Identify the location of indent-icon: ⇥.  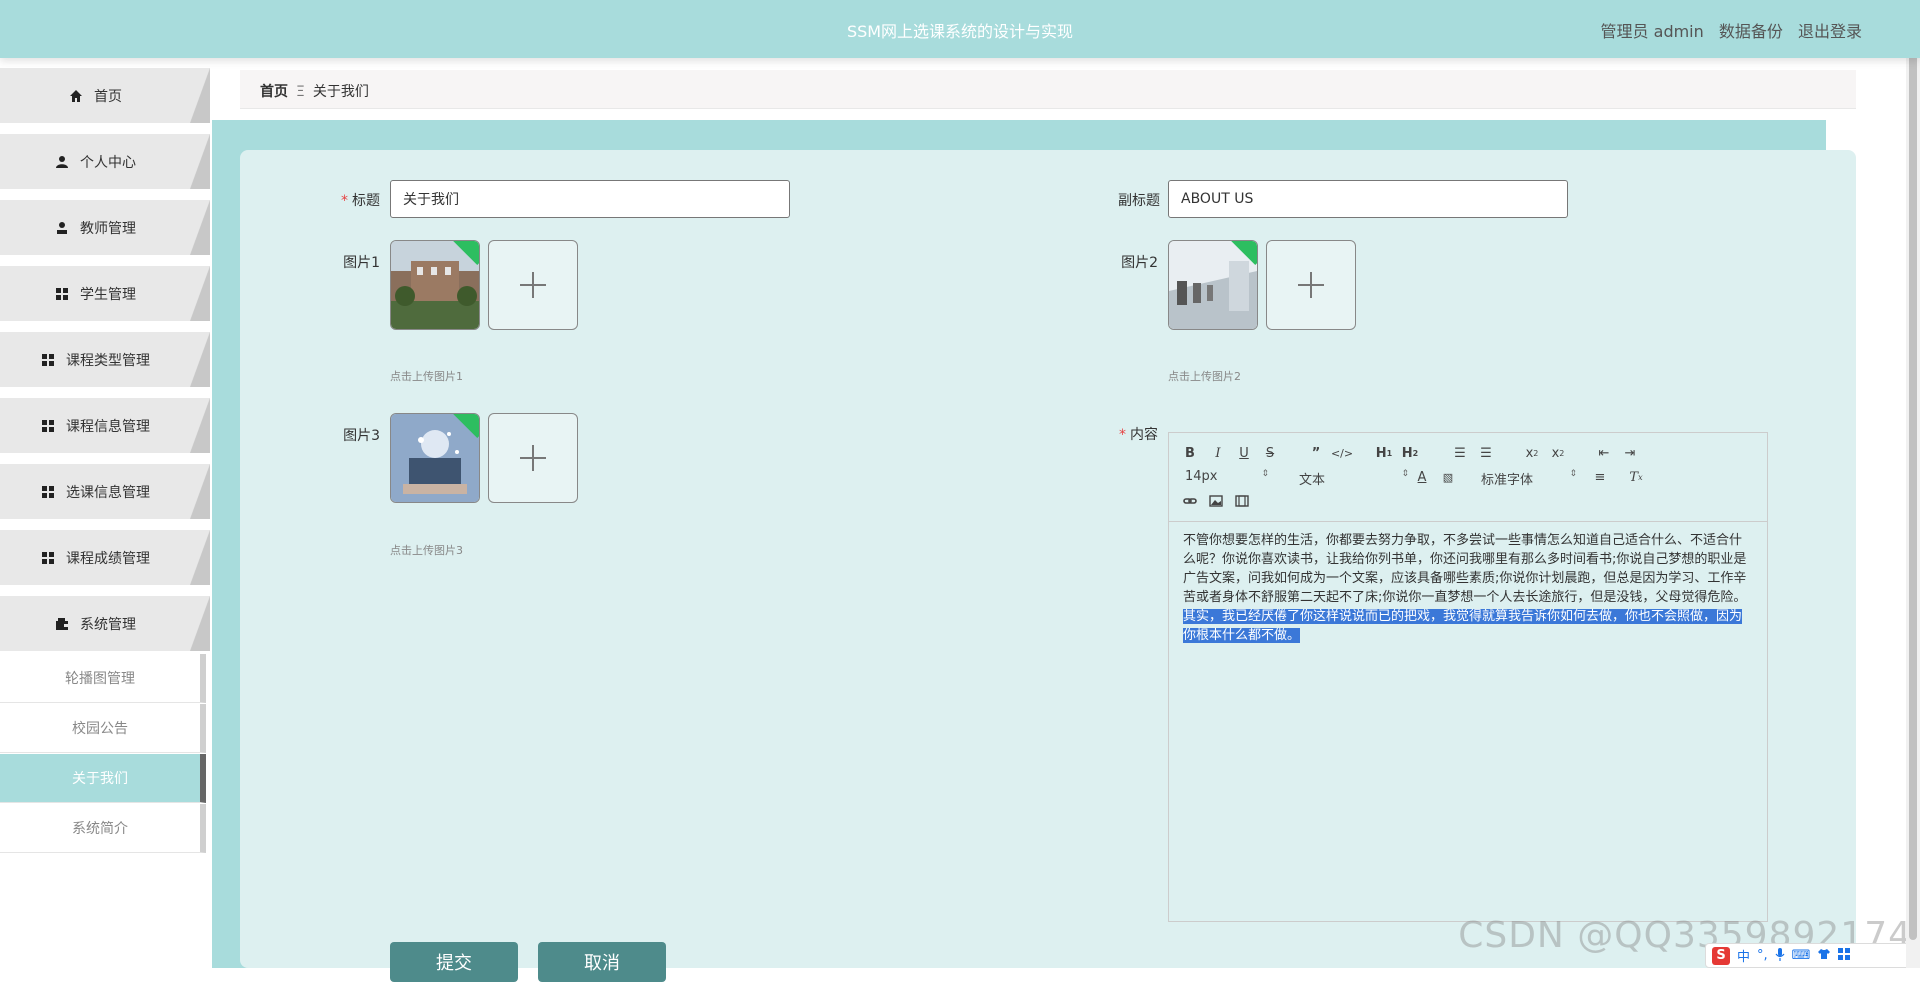
(1630, 453).